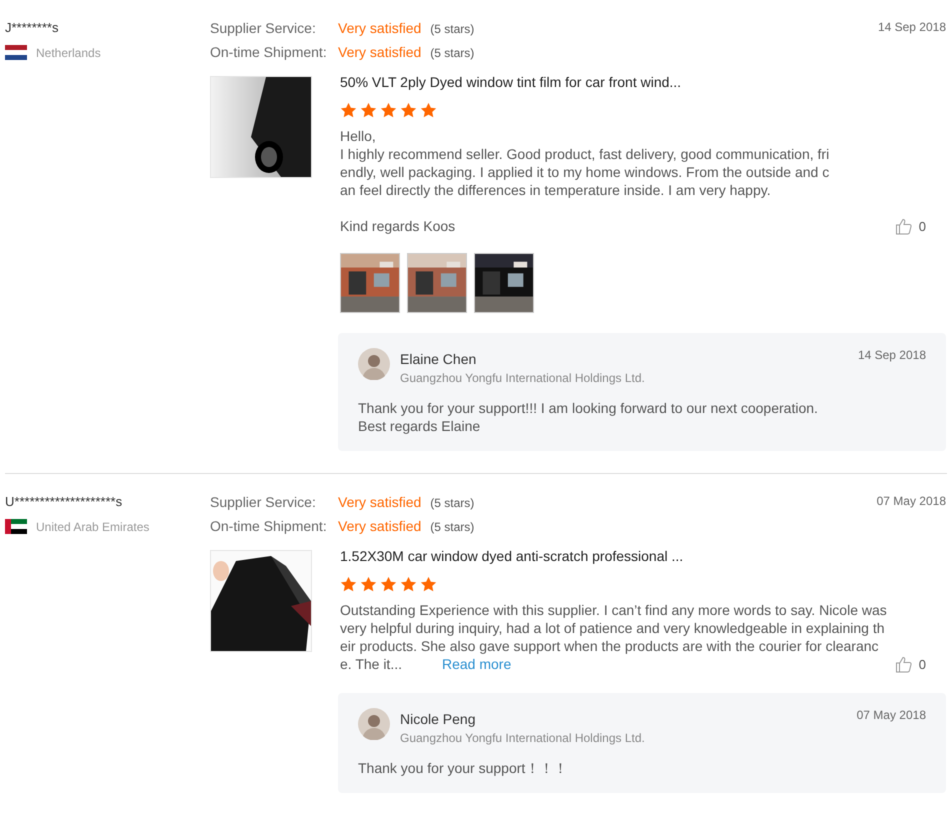 This screenshot has height=827, width=952. What do you see at coordinates (439, 359) in the screenshot?
I see `replier-name: Elaine Chen` at bounding box center [439, 359].